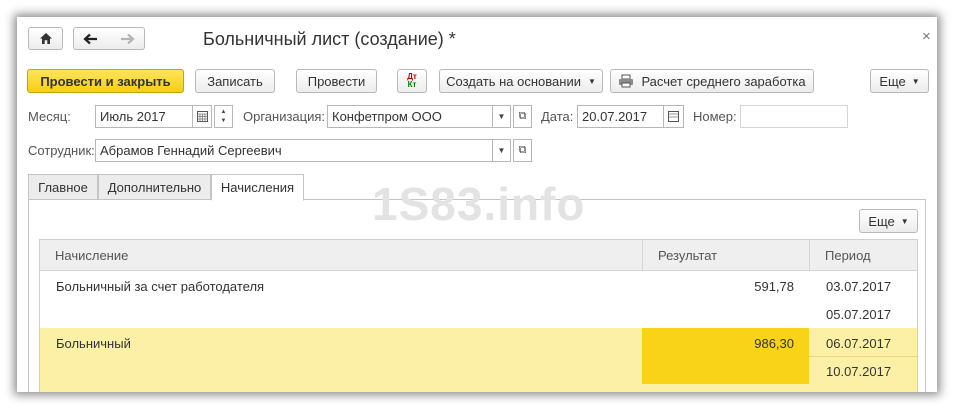 This screenshot has height=412, width=958. I want to click on period-to: 10.07.2017, so click(859, 371).